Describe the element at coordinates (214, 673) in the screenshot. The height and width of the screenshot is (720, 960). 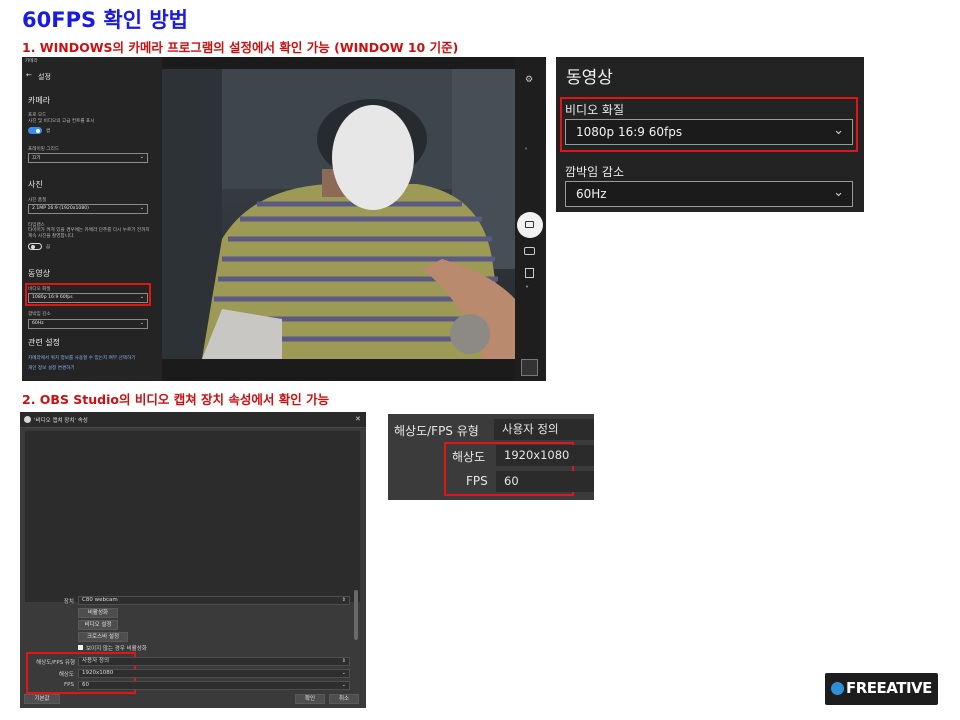
I see `resolution-select: 1920x1080 ⌄` at that location.